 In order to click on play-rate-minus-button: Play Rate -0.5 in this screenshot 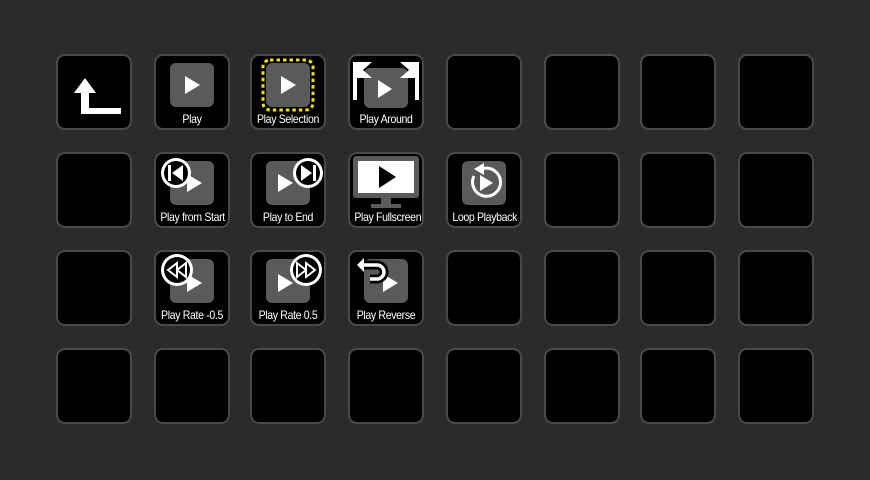, I will do `click(192, 288)`.